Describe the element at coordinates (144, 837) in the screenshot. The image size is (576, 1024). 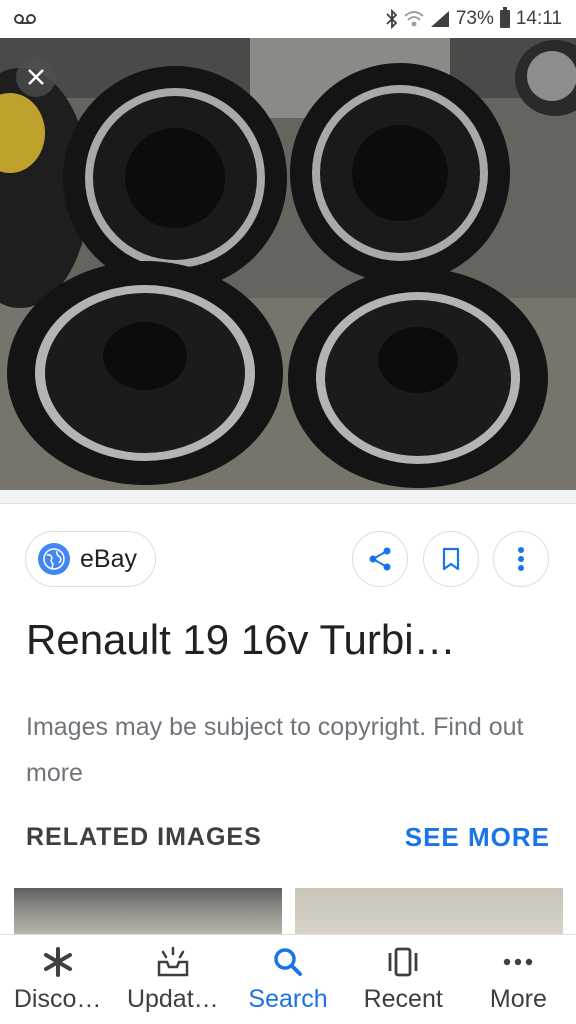
I see `related-images-title: RELATED IMAGES` at that location.